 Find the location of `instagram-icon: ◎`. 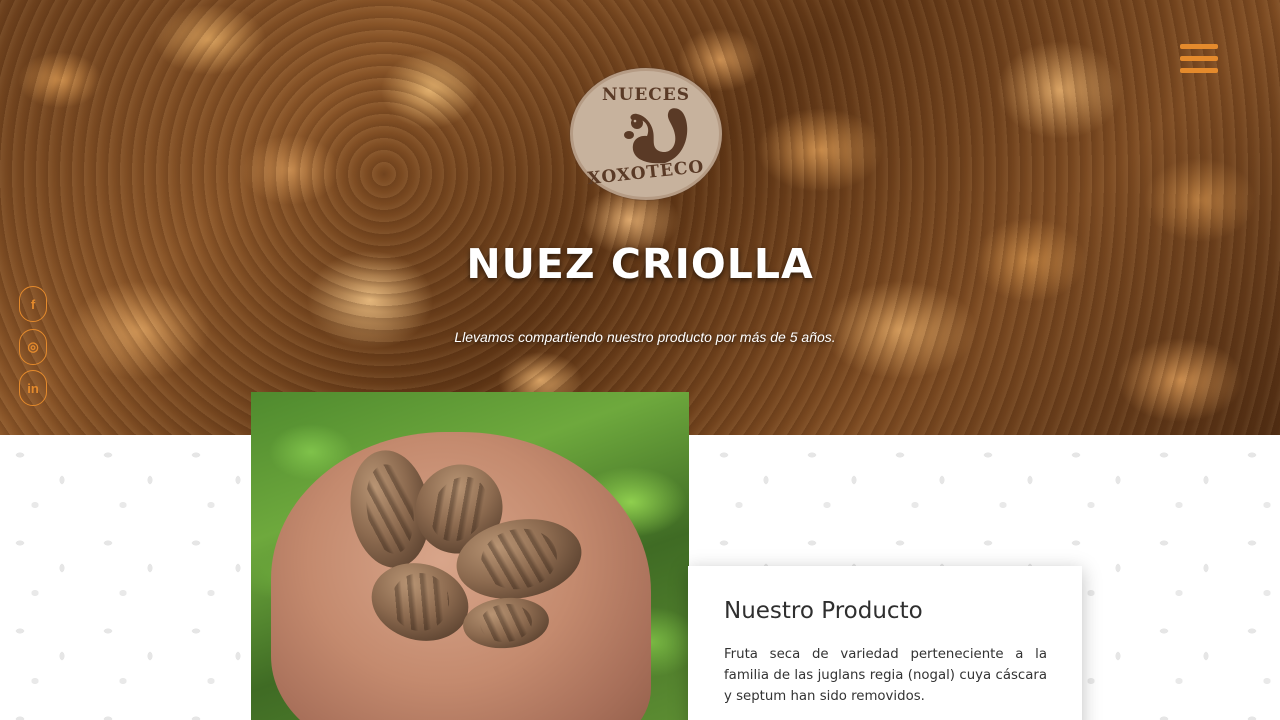

instagram-icon: ◎ is located at coordinates (33, 347).